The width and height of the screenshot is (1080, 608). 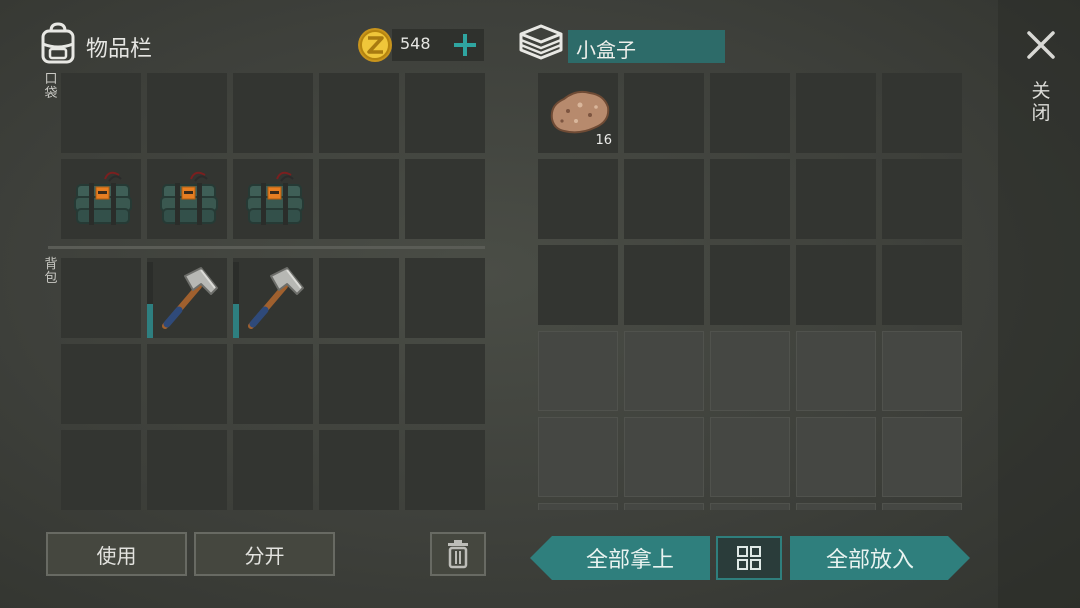 What do you see at coordinates (51, 271) in the screenshot?
I see `backpack-label: 背包` at bounding box center [51, 271].